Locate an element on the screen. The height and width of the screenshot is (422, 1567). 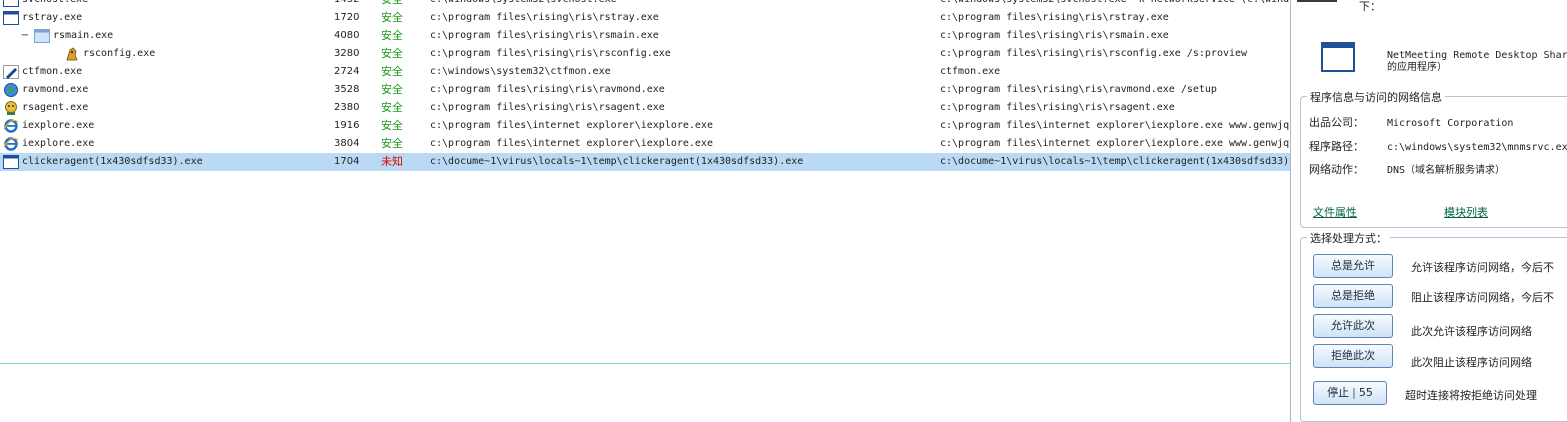
process-path: c:\program files\rising\ris\rsconfig.exe is located at coordinates (550, 53).